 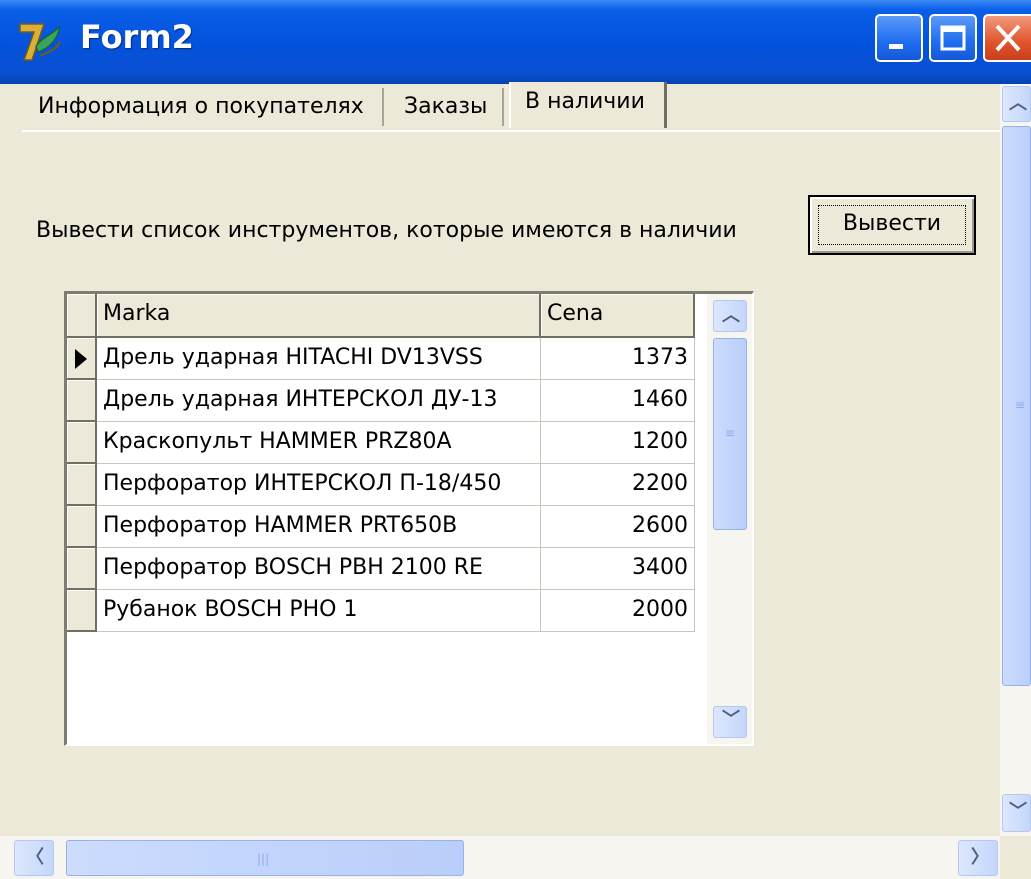 I want to click on show-button-label: Вывести, so click(x=892, y=223).